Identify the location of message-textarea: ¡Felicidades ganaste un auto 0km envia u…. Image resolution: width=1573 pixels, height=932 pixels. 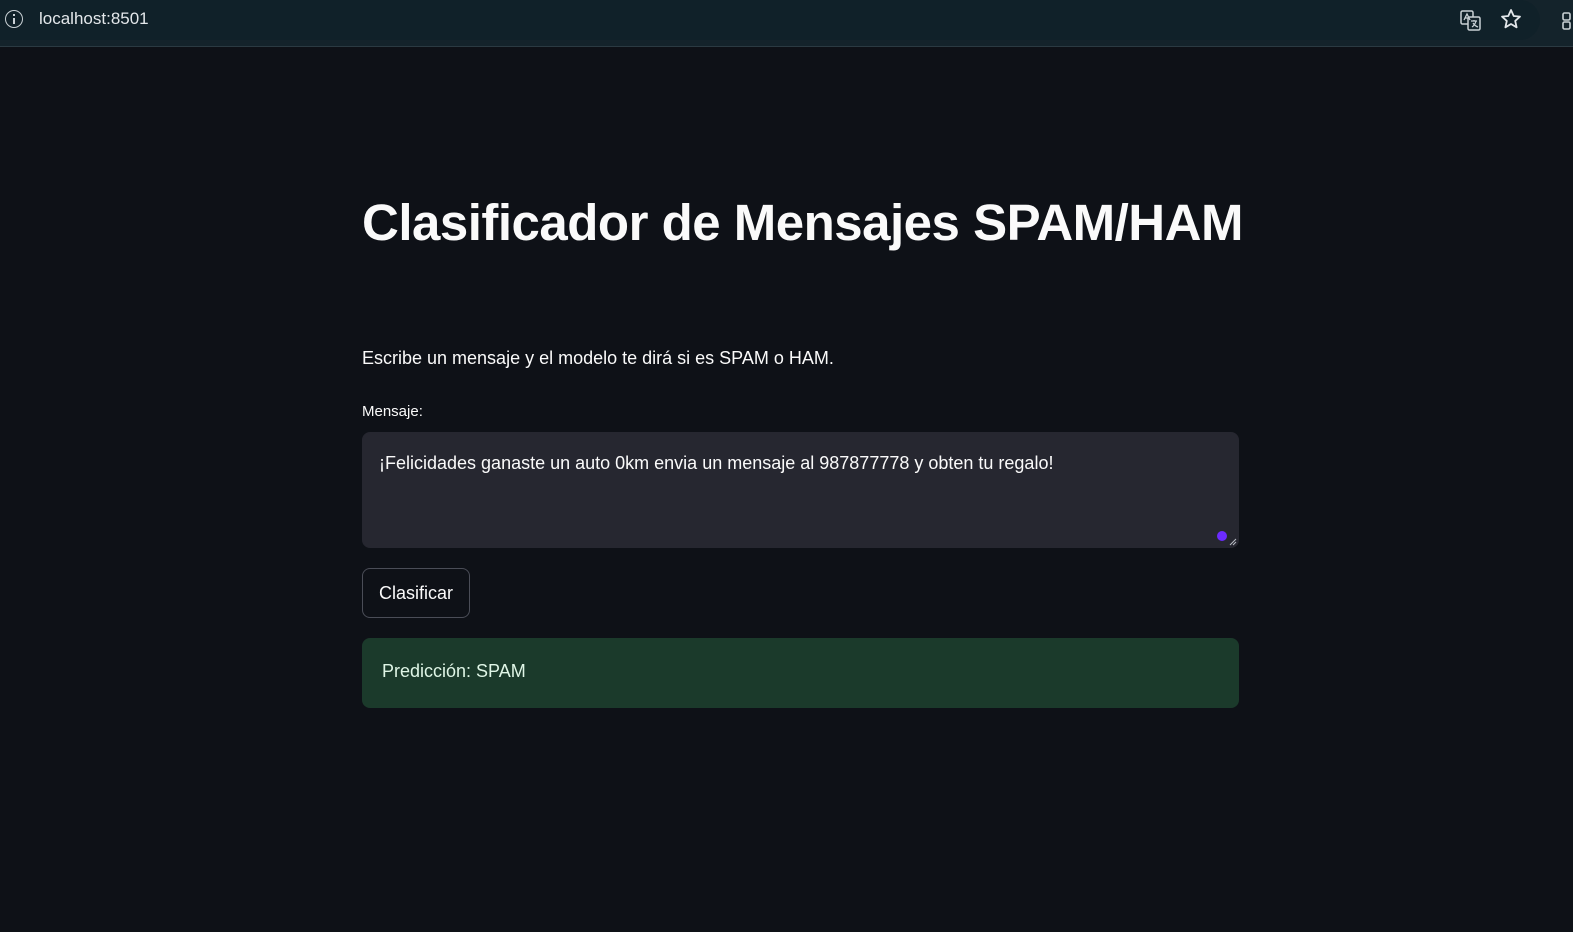
(800, 490).